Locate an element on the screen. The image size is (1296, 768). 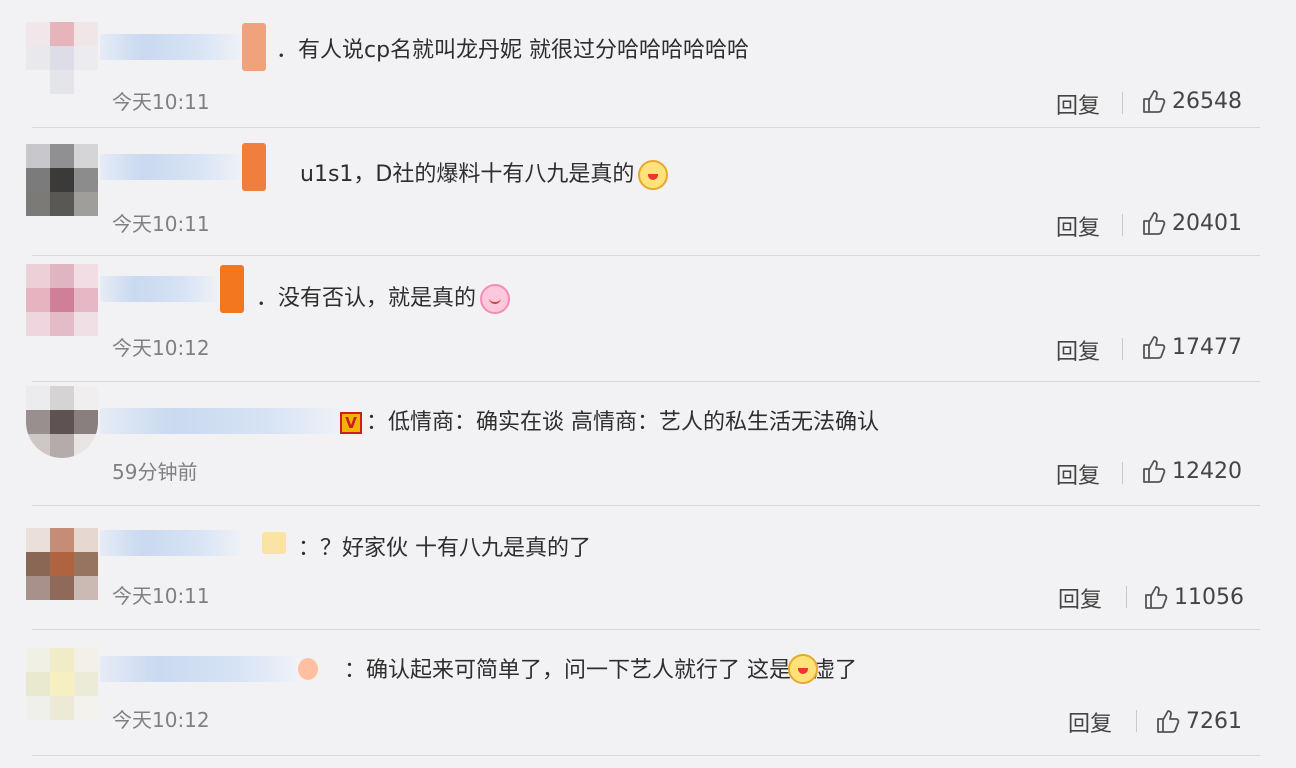
comment-text: ：确认起来可简单了，问一下艺人就行了 这是心虚了 is located at coordinates (600, 670).